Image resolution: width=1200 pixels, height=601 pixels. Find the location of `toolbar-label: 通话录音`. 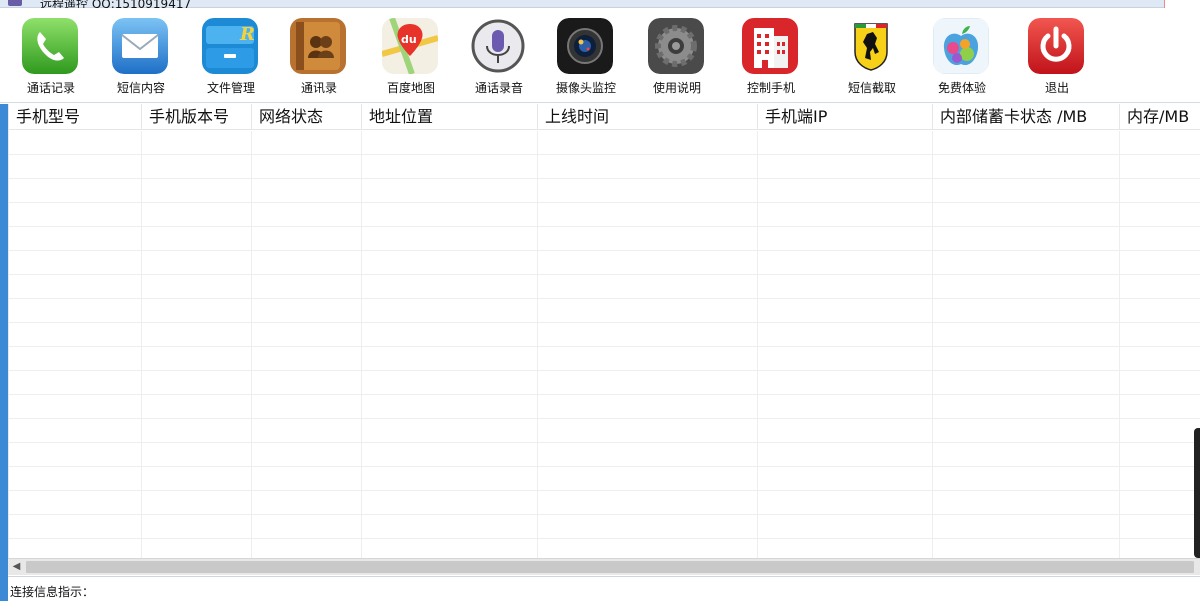

toolbar-label: 通话录音 is located at coordinates (498, 88).